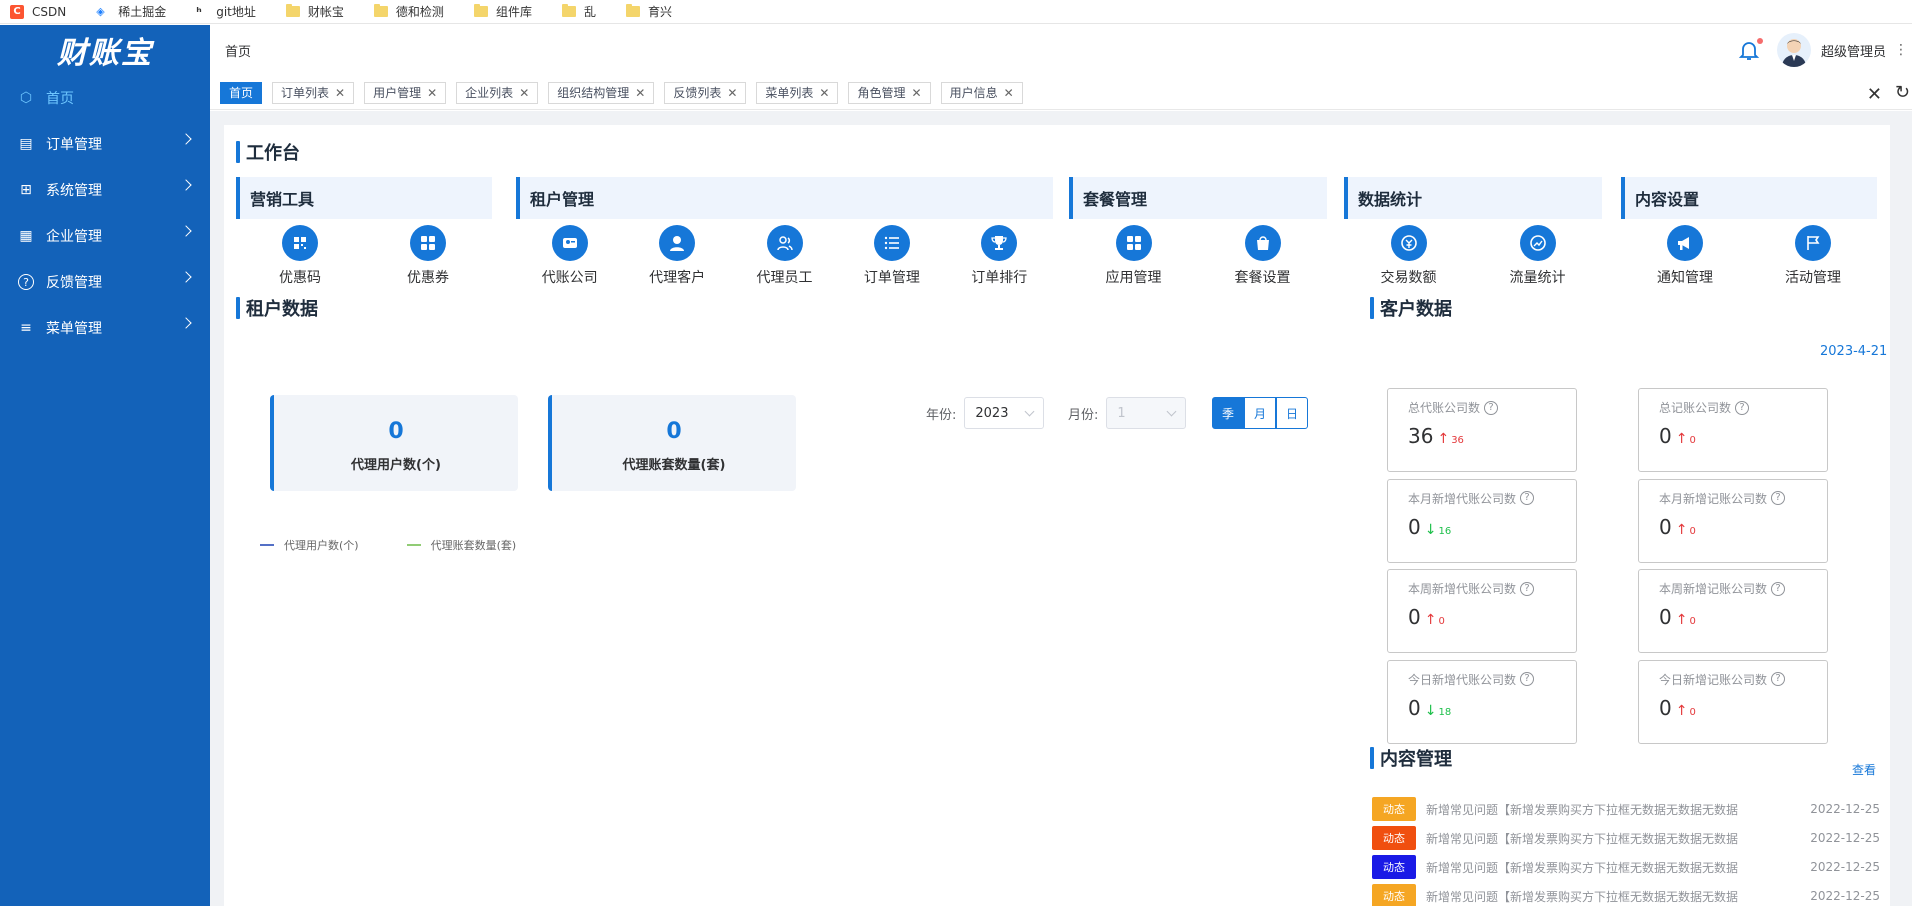 The width and height of the screenshot is (1912, 906). I want to click on bookmark-item: 组件库, so click(502, 11).